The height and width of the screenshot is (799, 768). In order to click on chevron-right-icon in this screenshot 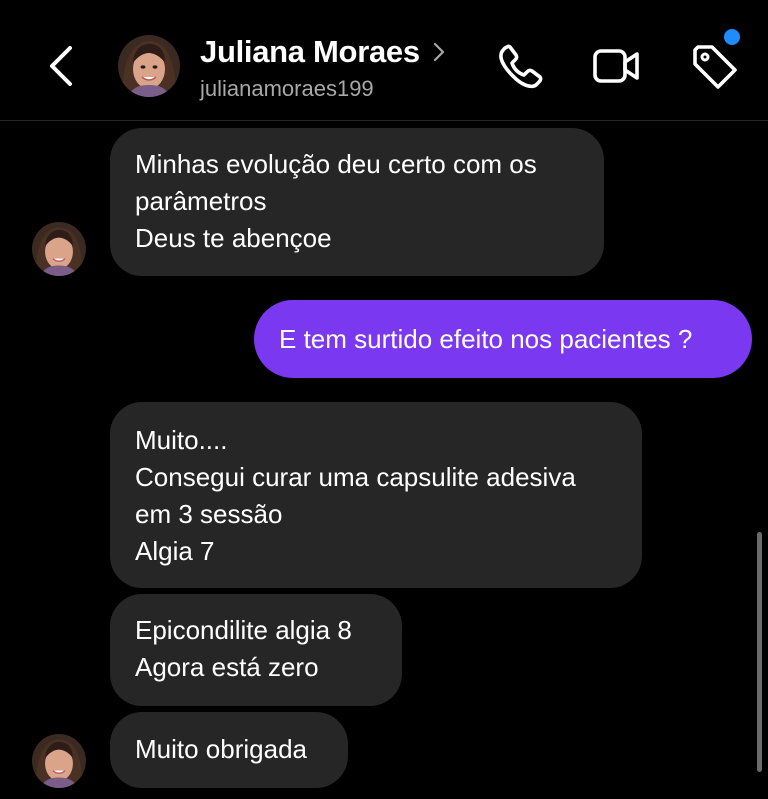, I will do `click(438, 52)`.